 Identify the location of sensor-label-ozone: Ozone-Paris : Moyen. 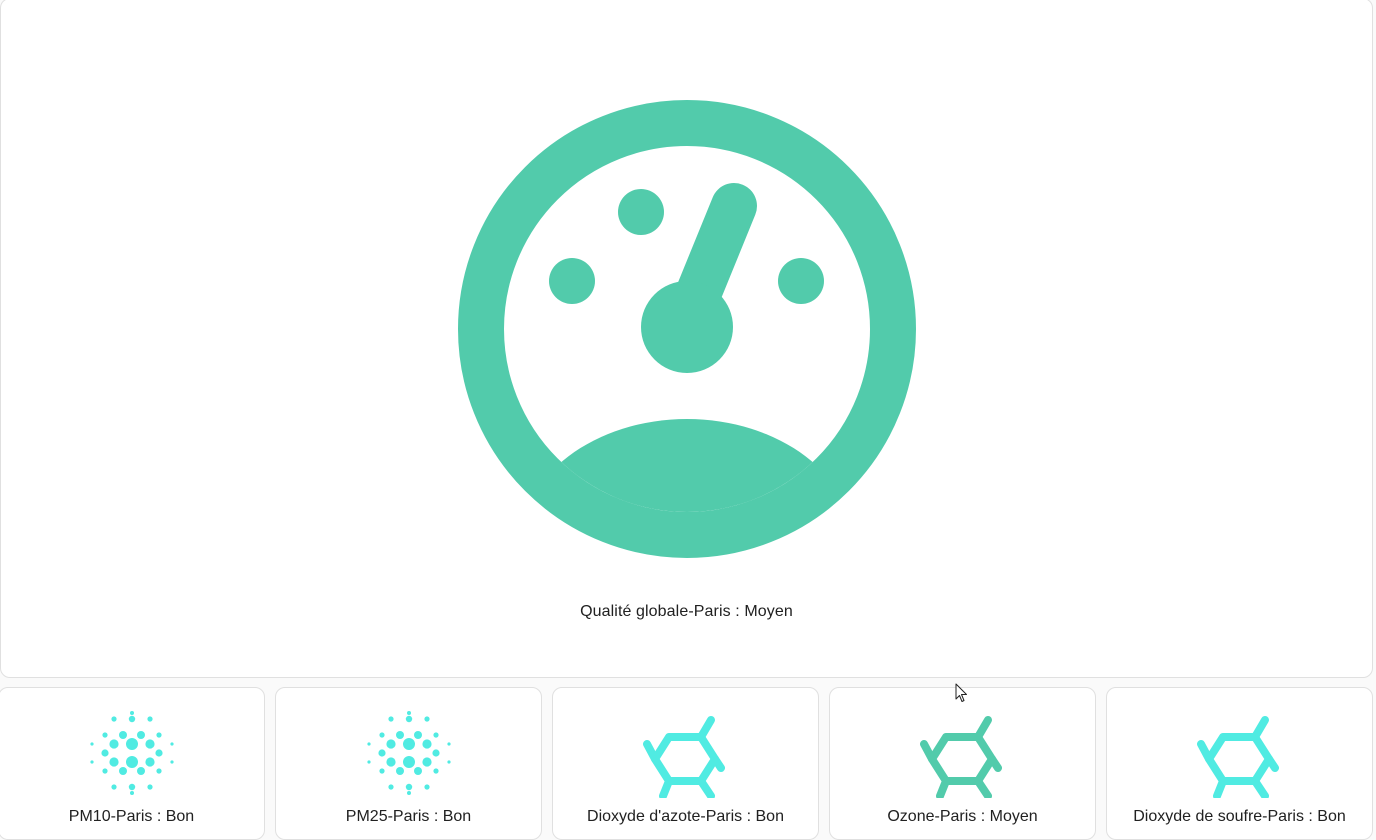
(962, 816).